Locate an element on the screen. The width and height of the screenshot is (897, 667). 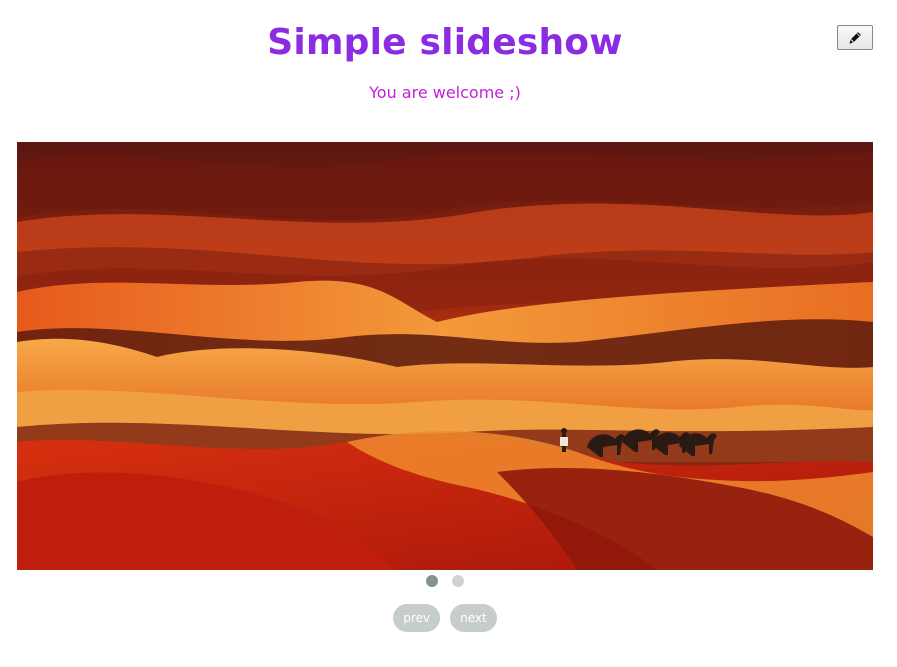
page-subtitle: You are welcome ;) is located at coordinates (445, 92).